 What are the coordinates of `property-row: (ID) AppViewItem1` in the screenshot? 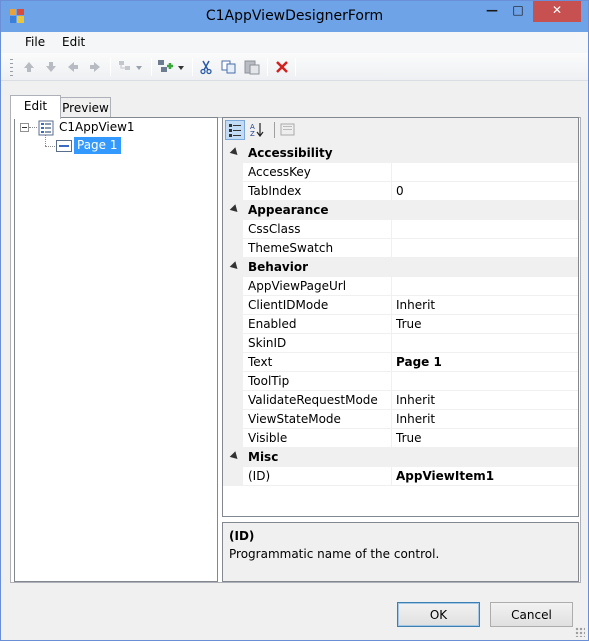 It's located at (400, 476).